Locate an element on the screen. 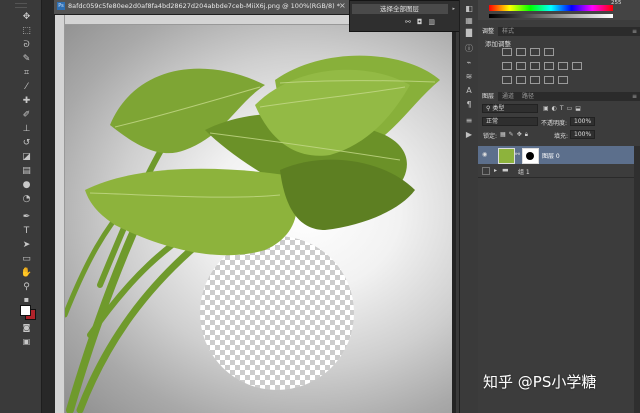  hand-icon: ✋ is located at coordinates (26, 273).